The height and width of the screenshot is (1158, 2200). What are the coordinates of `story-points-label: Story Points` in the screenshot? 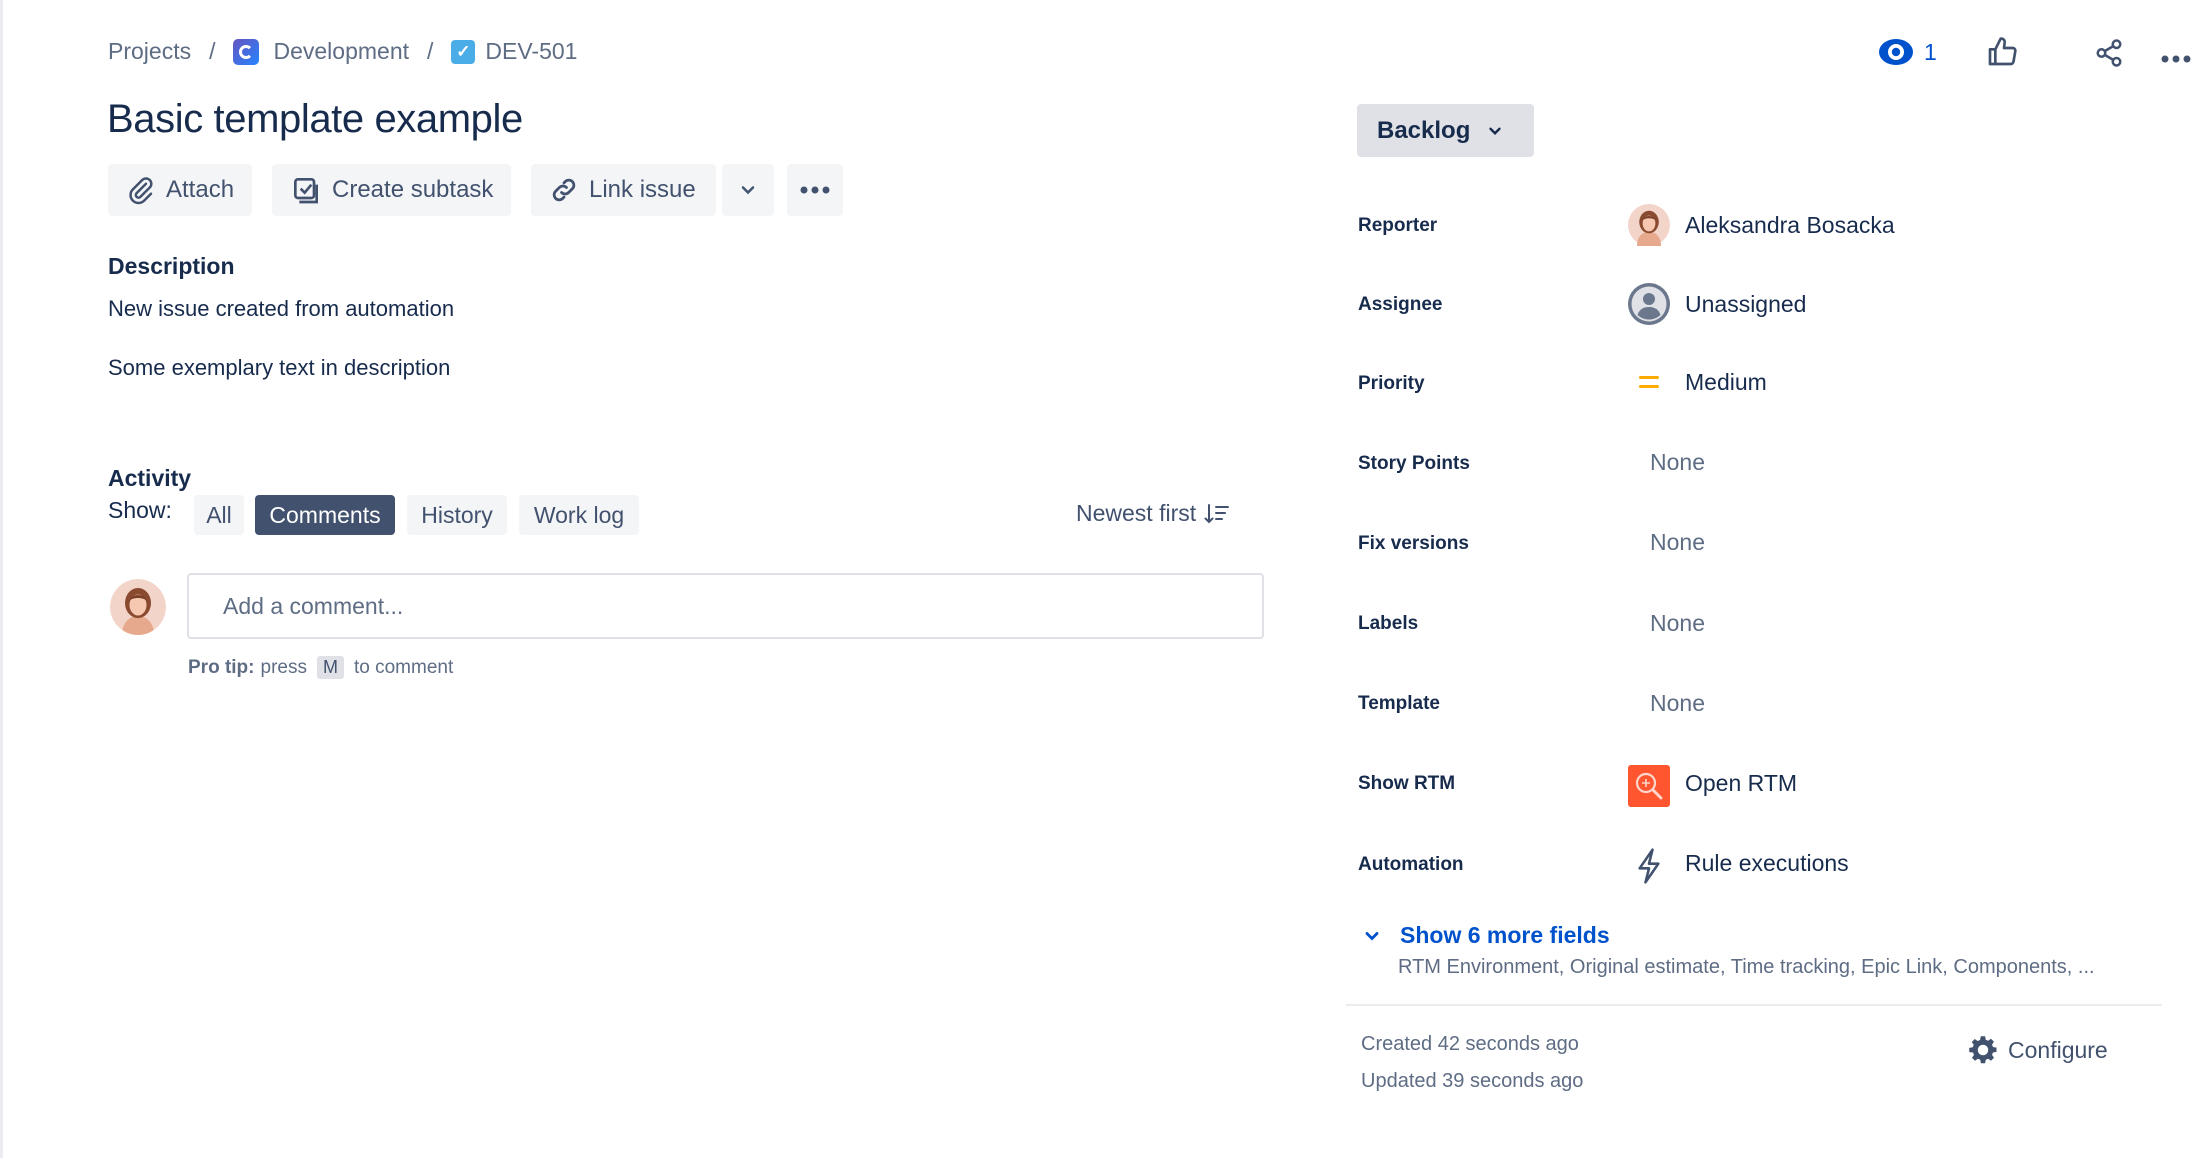 It's located at (1414, 463).